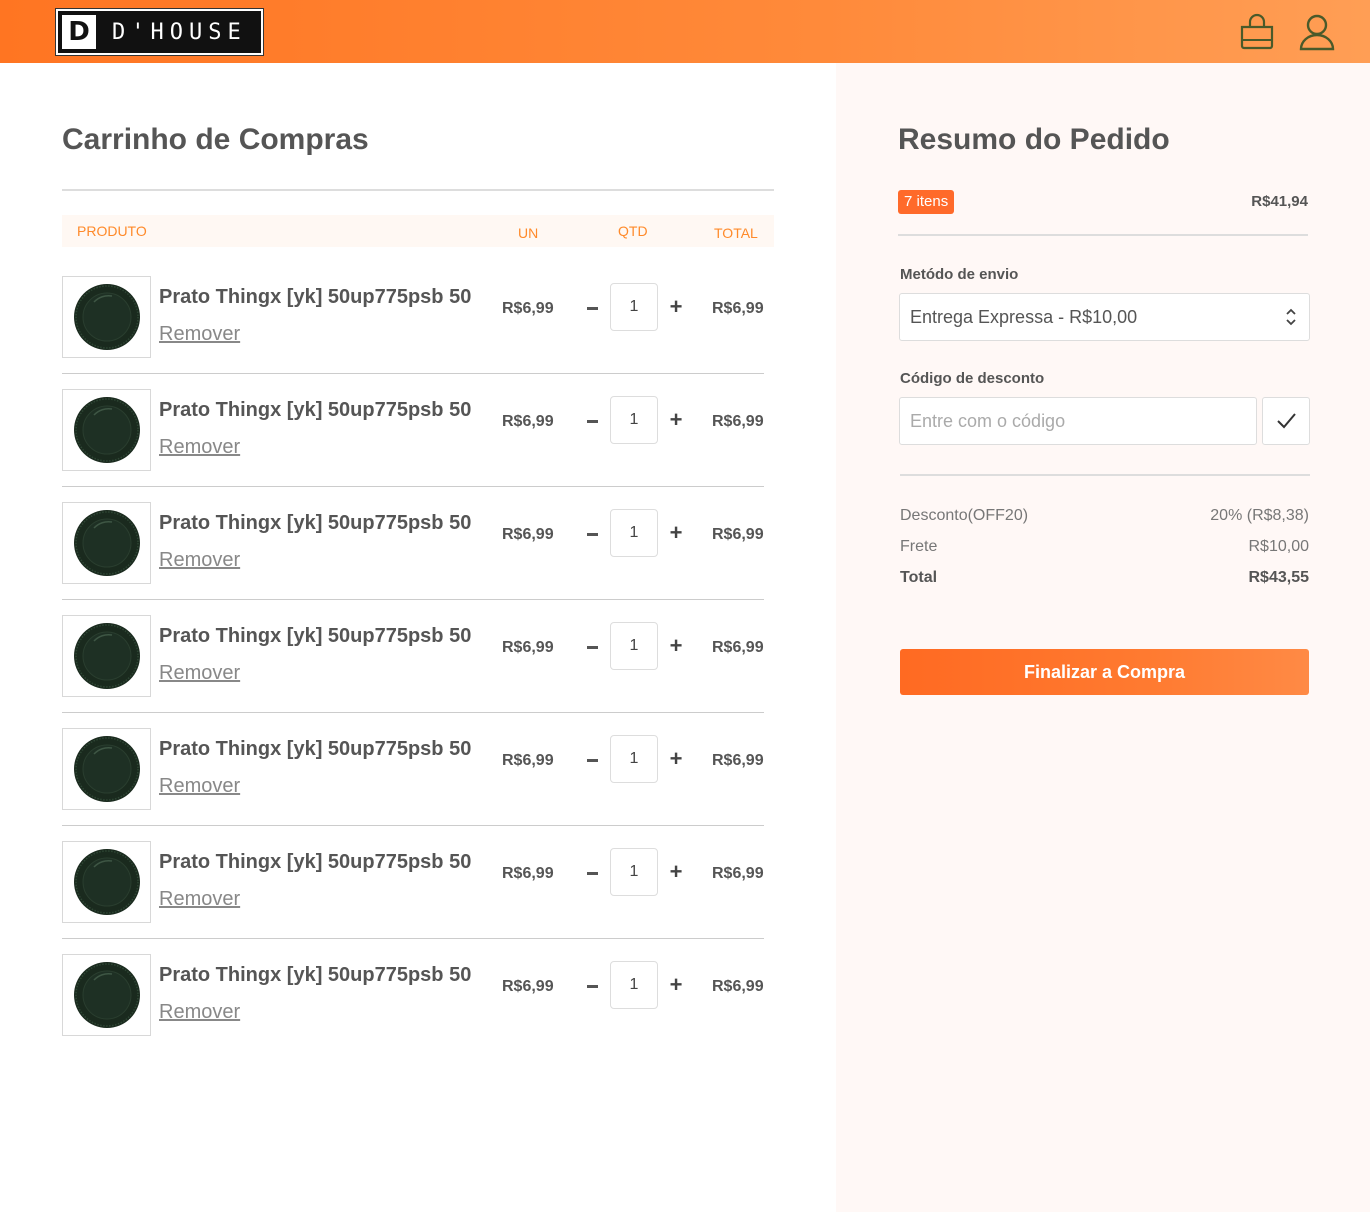 This screenshot has width=1370, height=1212. What do you see at coordinates (112, 231) in the screenshot?
I see `column-product: PRODUTO` at bounding box center [112, 231].